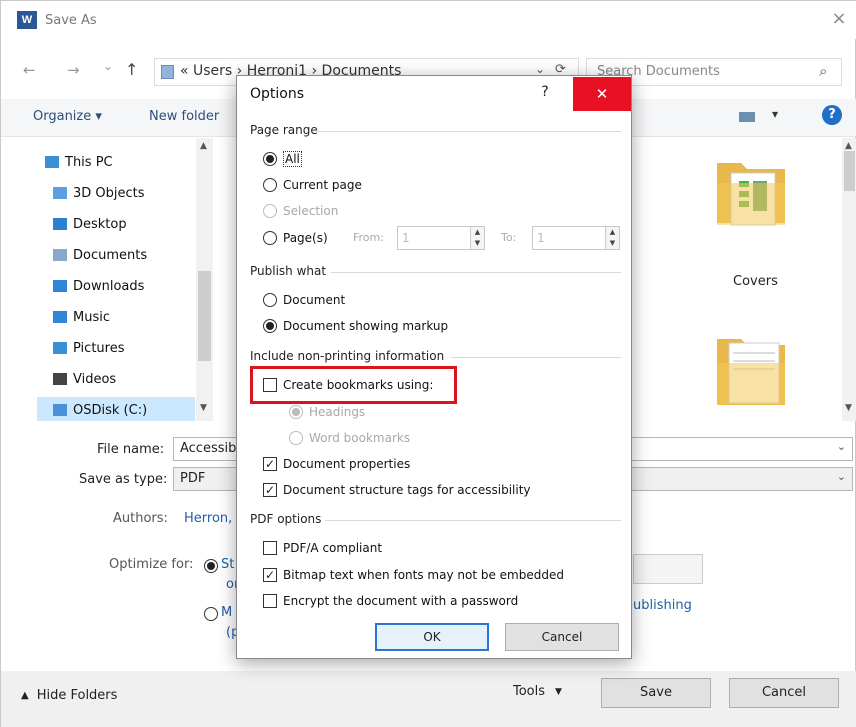 Image resolution: width=856 pixels, height=727 pixels. I want to click on encrypt-checkbox, so click(270, 601).